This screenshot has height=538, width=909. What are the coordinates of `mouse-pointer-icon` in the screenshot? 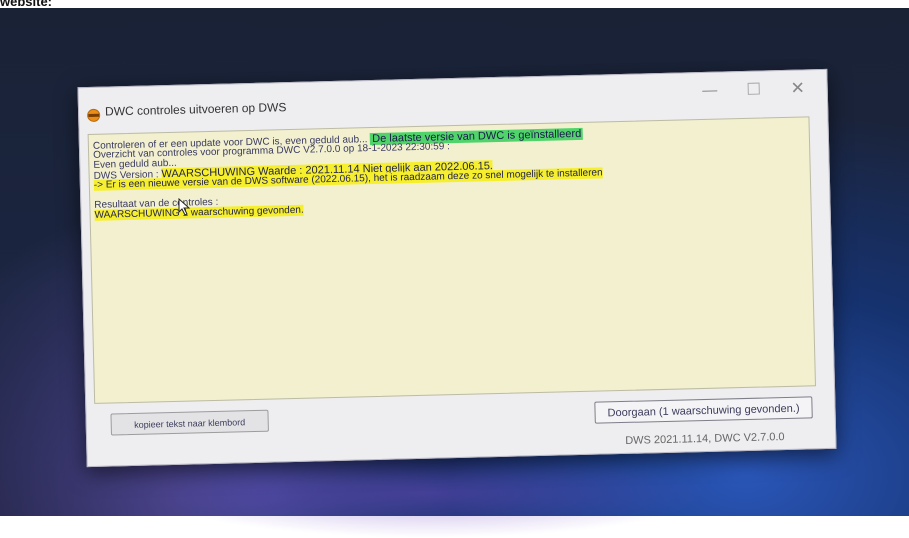 It's located at (184, 207).